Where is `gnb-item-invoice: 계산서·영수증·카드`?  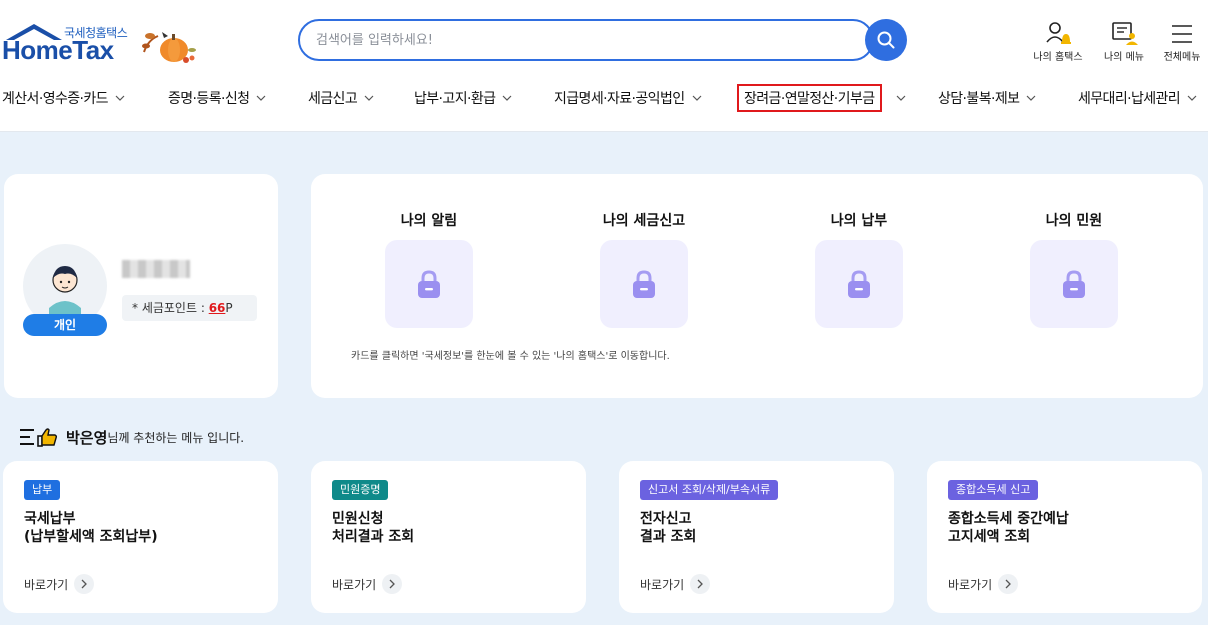 gnb-item-invoice: 계산서·영수증·카드 is located at coordinates (63, 98).